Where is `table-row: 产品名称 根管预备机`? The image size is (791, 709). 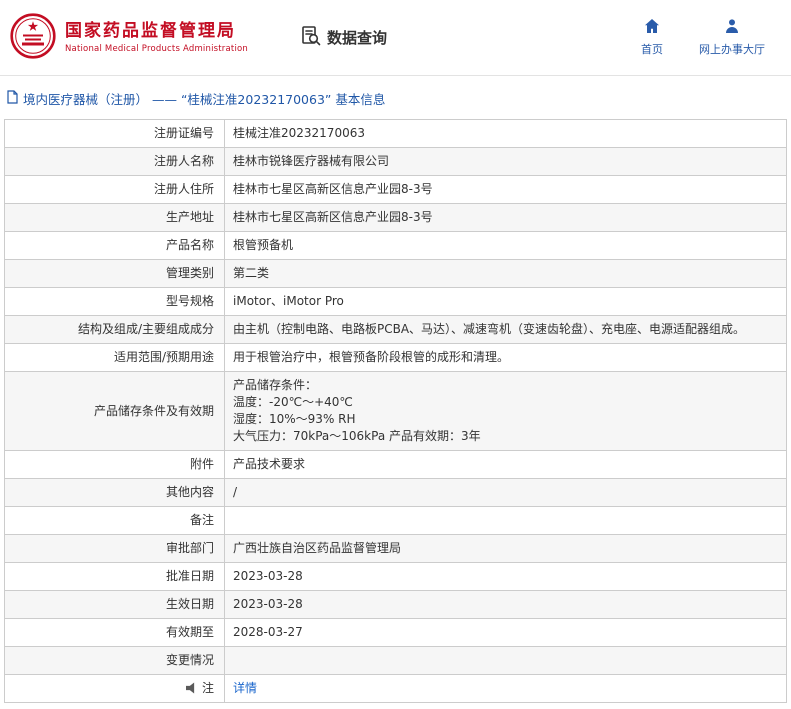
table-row: 产品名称 根管预备机 is located at coordinates (395, 245).